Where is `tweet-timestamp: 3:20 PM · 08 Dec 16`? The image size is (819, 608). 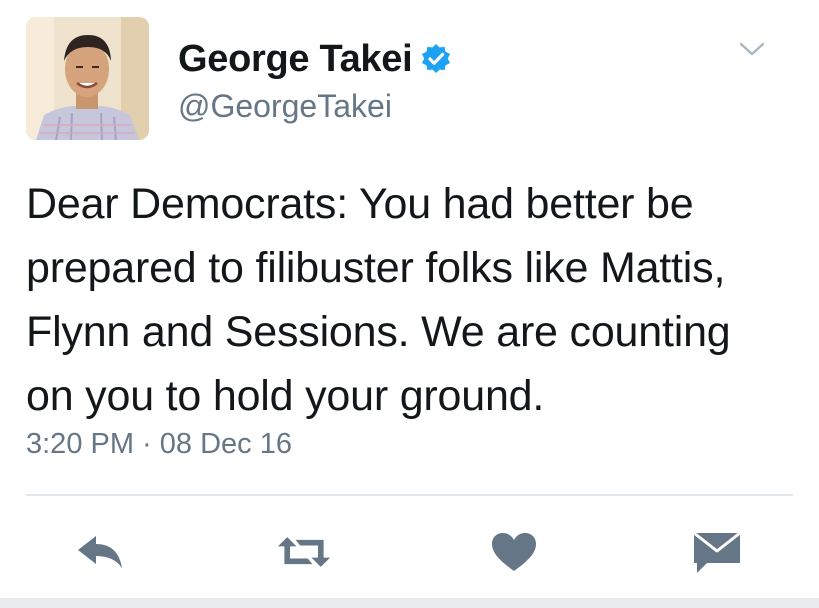
tweet-timestamp: 3:20 PM · 08 Dec 16 is located at coordinates (159, 444).